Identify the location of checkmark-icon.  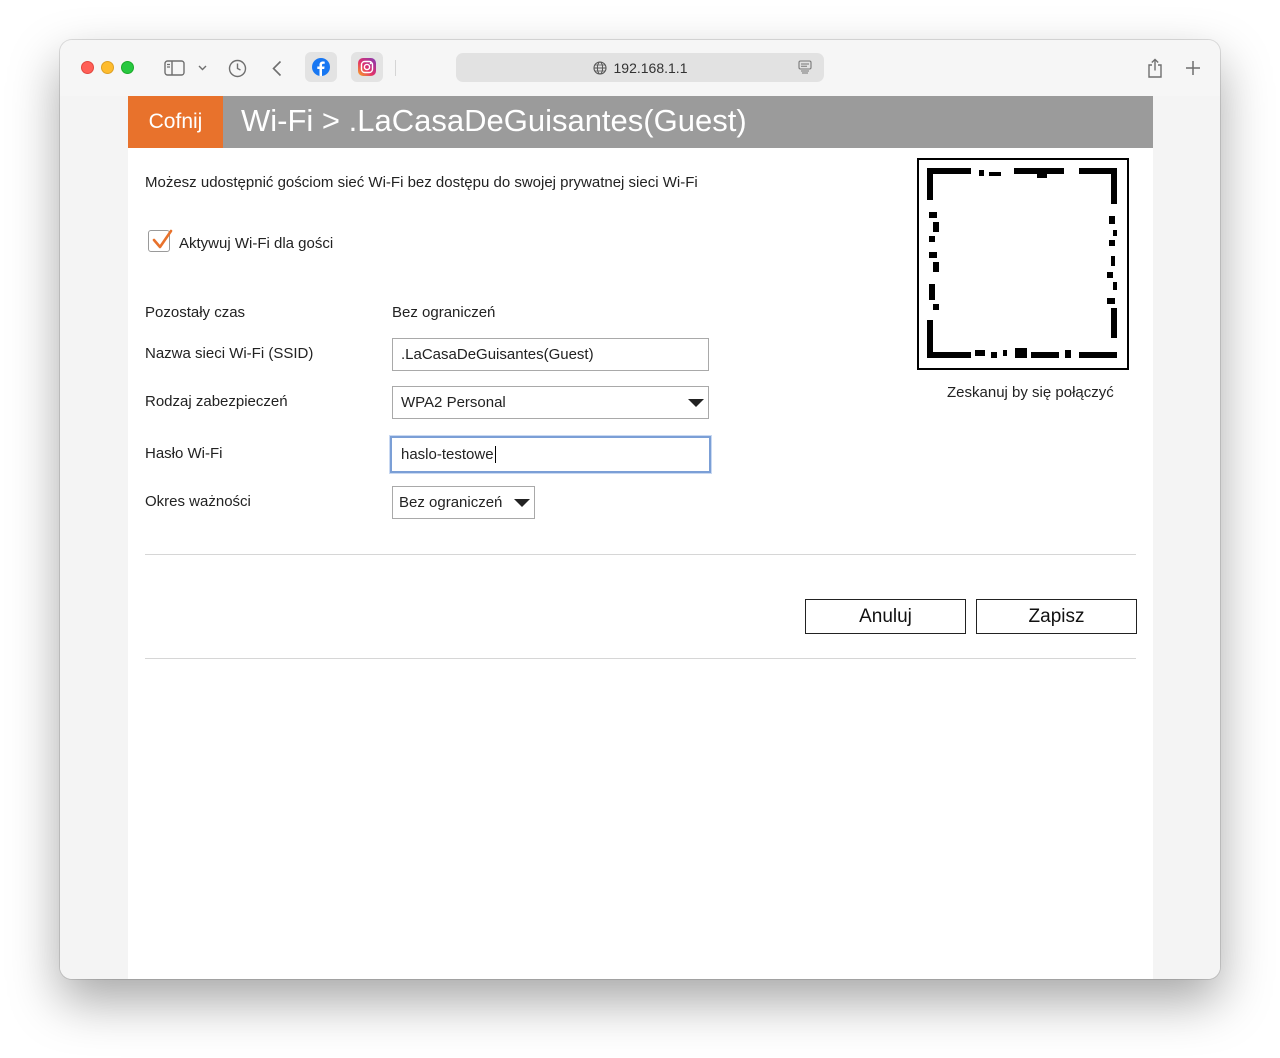
(162, 239).